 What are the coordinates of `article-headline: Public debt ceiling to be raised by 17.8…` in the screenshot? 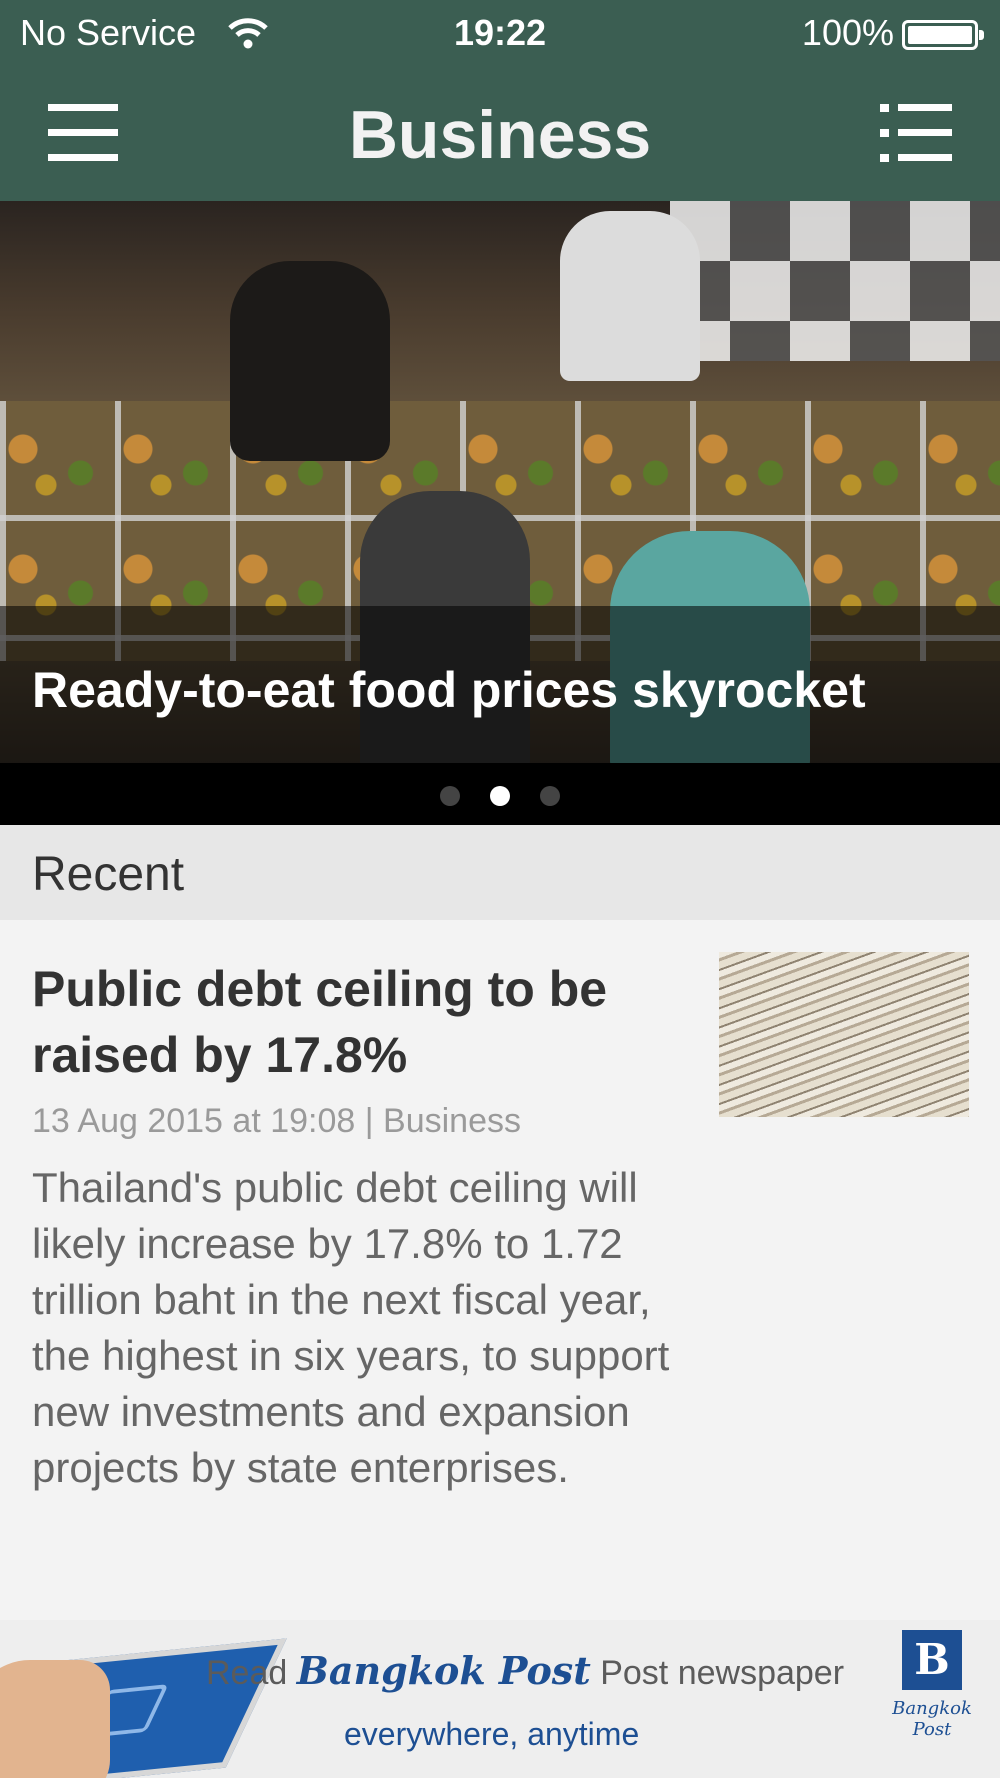 It's located at (320, 1022).